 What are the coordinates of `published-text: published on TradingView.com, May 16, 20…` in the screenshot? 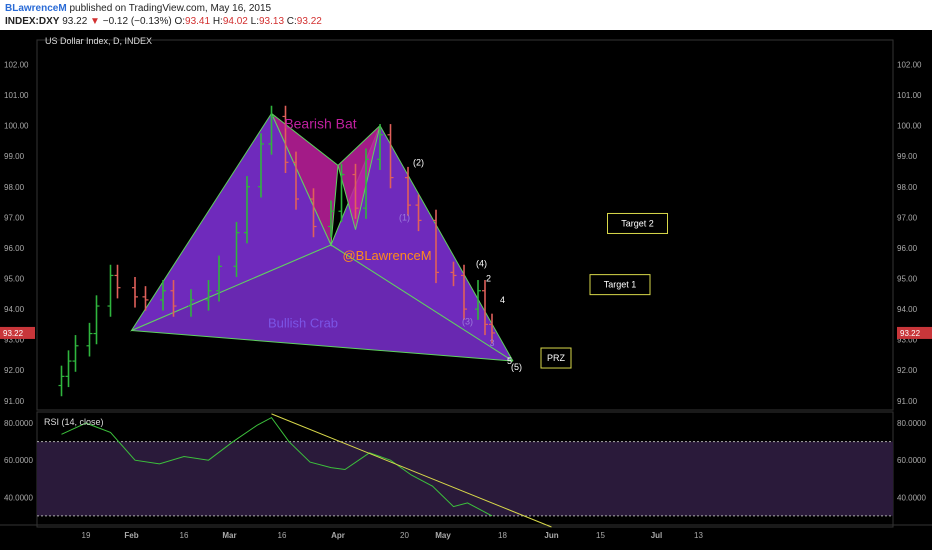 It's located at (170, 8).